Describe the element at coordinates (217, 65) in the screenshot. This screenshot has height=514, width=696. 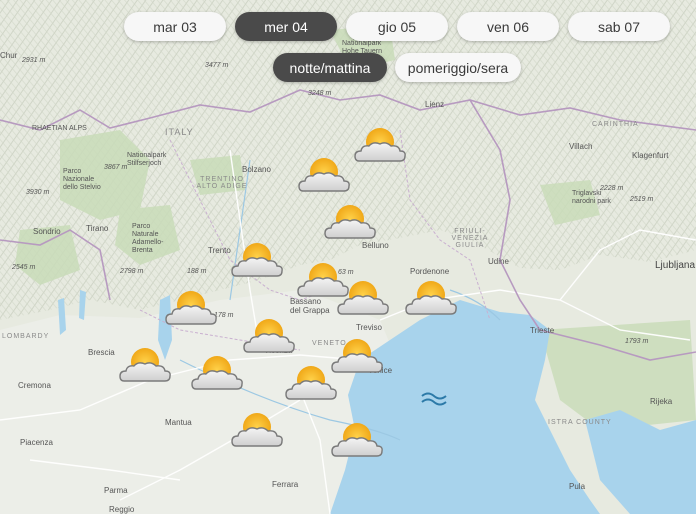
I see `peak-label: 3477 m` at that location.